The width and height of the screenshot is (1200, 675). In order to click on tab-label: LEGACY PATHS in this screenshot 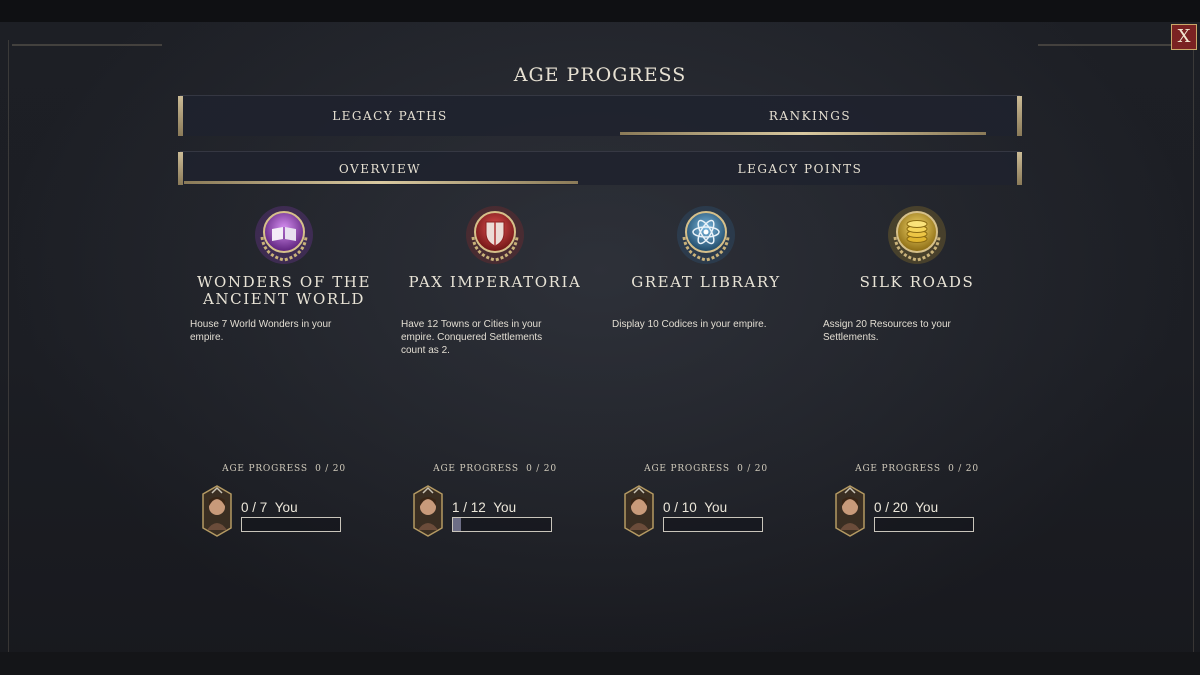, I will do `click(390, 116)`.